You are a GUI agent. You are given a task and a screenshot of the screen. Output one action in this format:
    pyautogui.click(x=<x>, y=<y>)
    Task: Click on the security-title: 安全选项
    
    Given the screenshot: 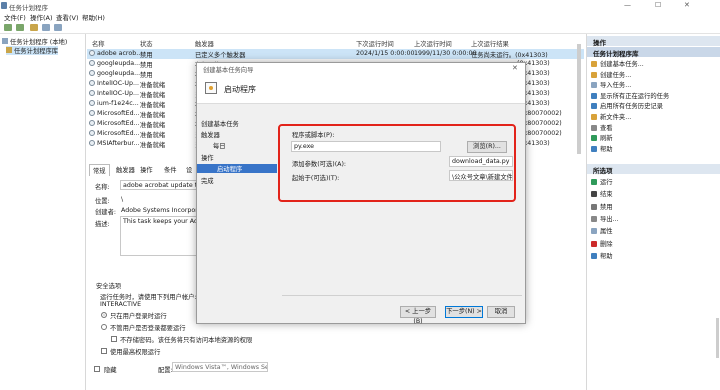 What is the action you would take?
    pyautogui.click(x=109, y=286)
    